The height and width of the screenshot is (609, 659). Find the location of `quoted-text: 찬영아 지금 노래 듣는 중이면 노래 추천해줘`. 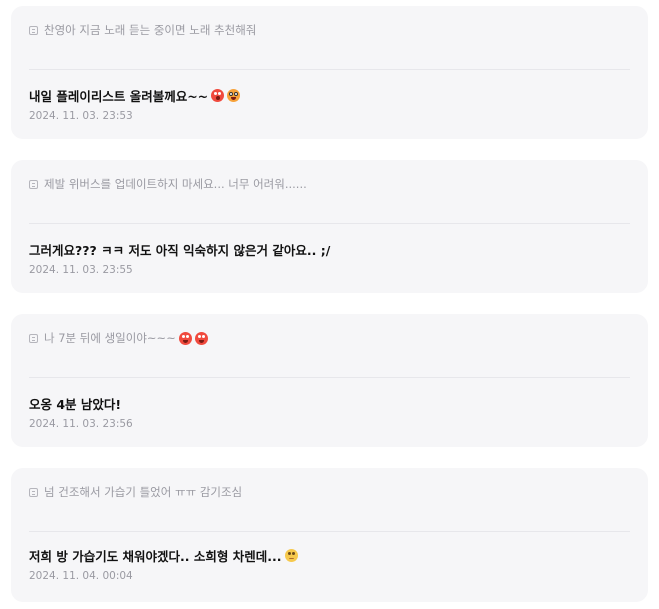

quoted-text: 찬영아 지금 노래 듣는 중이면 노래 추천해줘 is located at coordinates (150, 30).